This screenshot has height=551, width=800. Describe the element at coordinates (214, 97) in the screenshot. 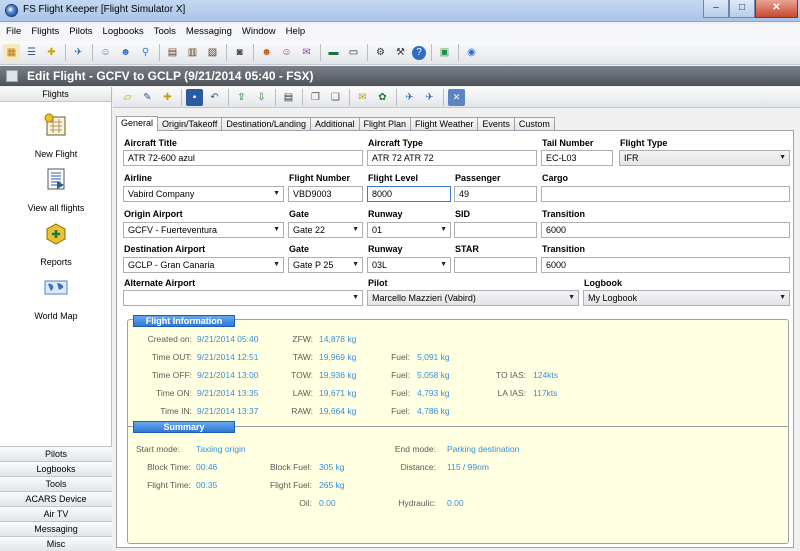

I see `undo-icon: ↶` at that location.